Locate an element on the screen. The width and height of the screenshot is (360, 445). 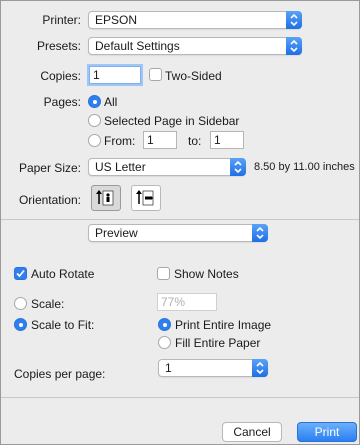
scale-radio is located at coordinates (20, 303).